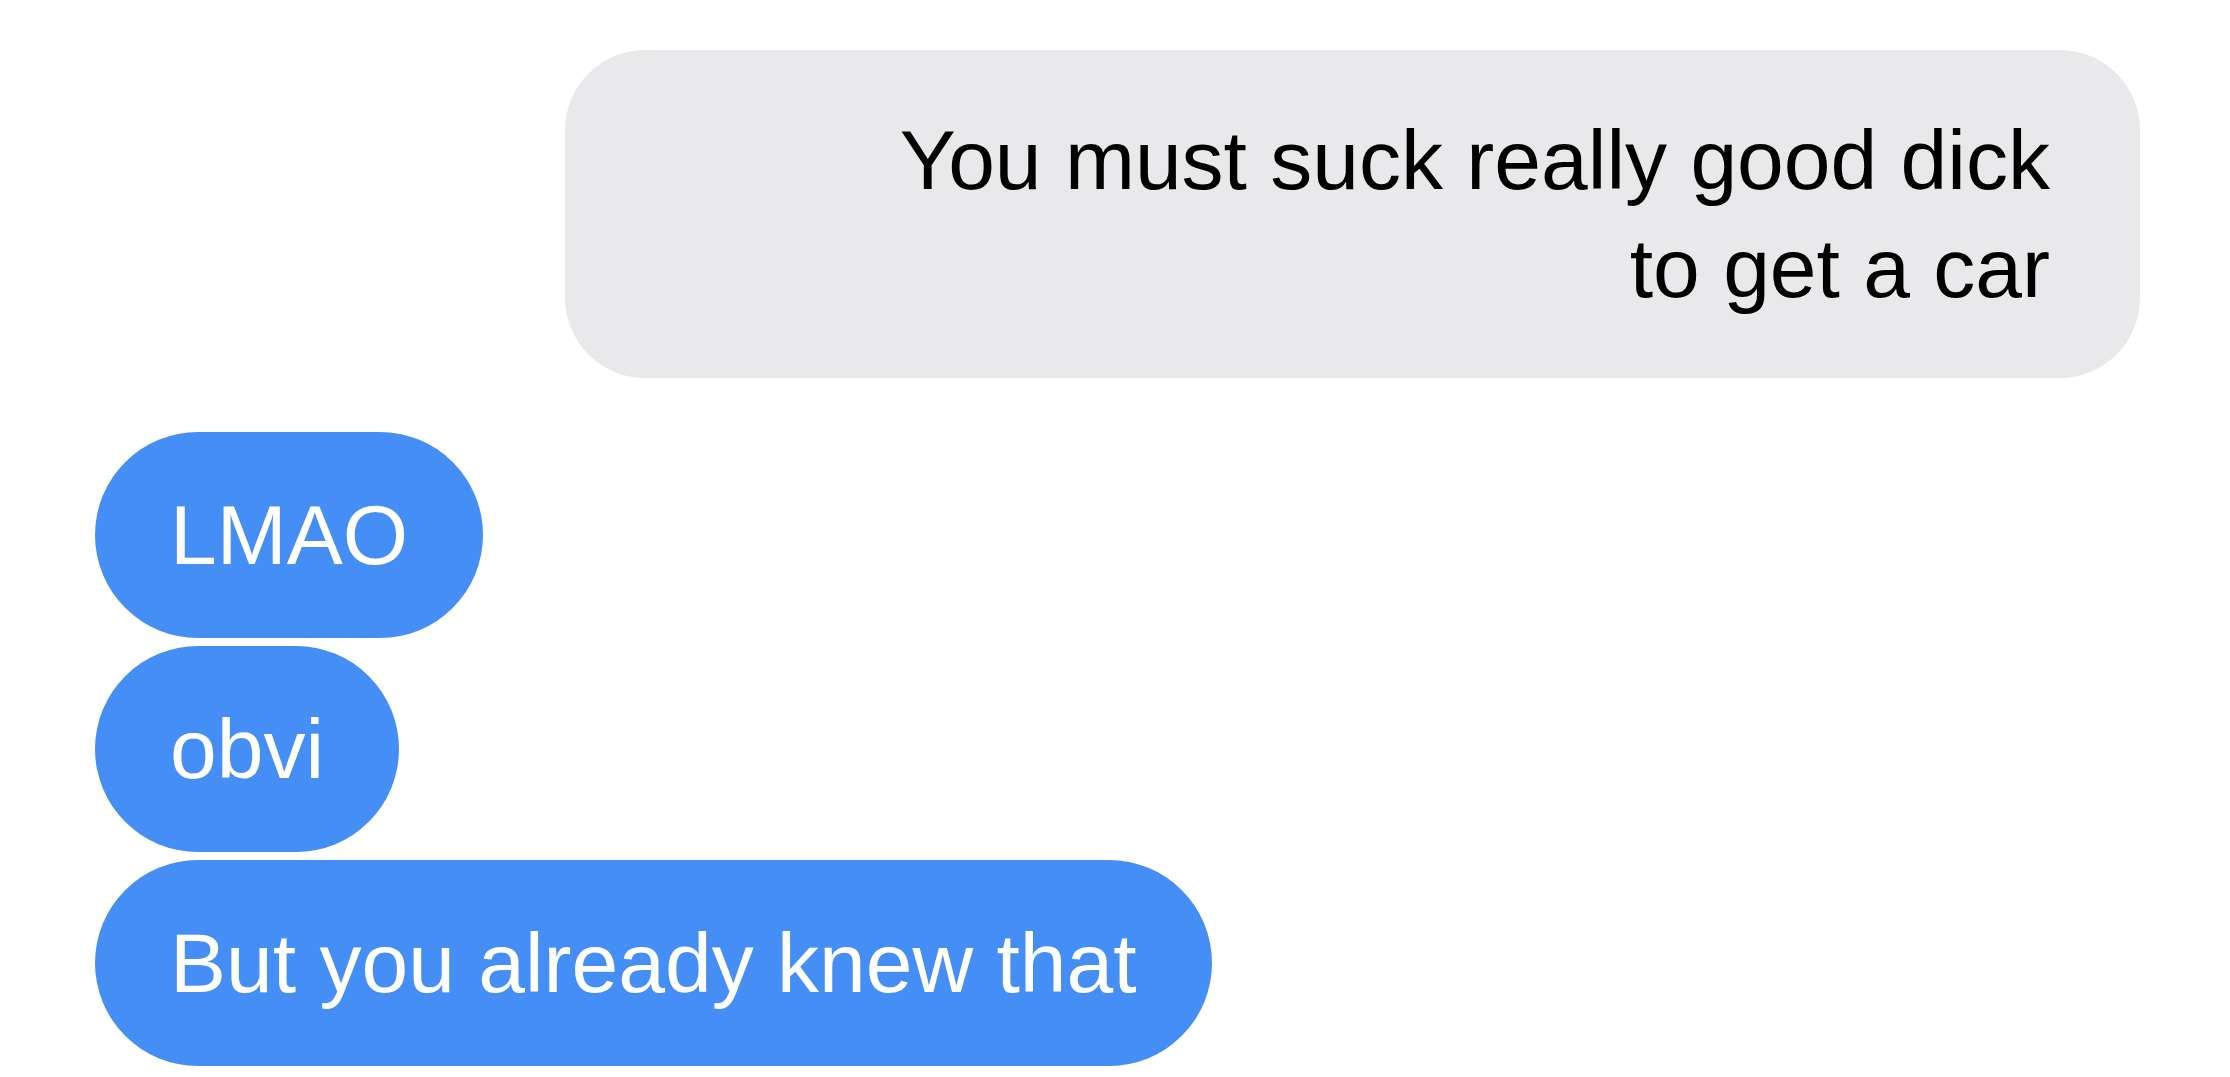  Describe the element at coordinates (1474, 214) in the screenshot. I see `message-text: You must suck really good dick to get a car` at that location.